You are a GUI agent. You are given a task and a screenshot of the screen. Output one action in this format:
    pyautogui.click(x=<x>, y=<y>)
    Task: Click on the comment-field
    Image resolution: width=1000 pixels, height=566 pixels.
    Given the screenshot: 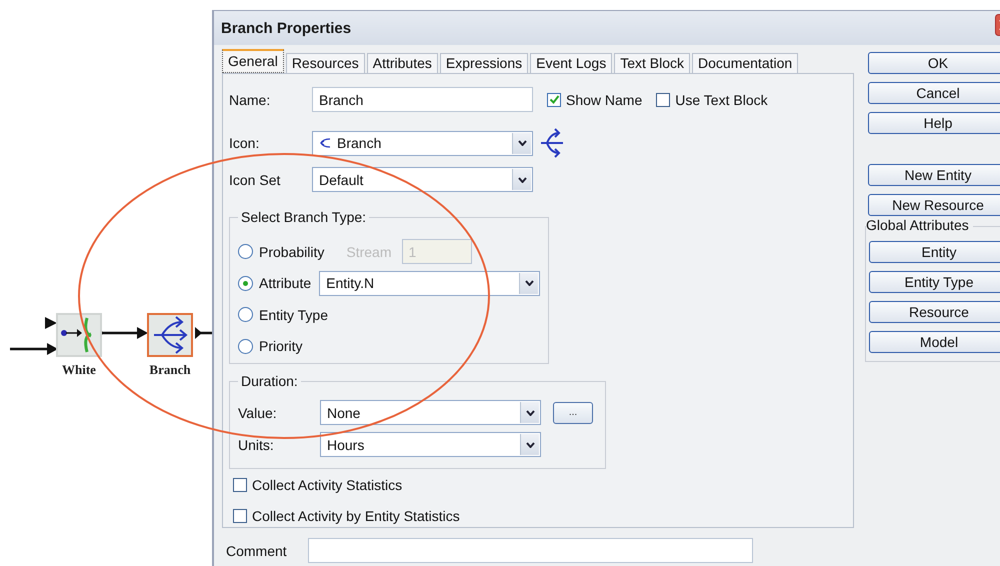 What is the action you would take?
    pyautogui.click(x=530, y=550)
    